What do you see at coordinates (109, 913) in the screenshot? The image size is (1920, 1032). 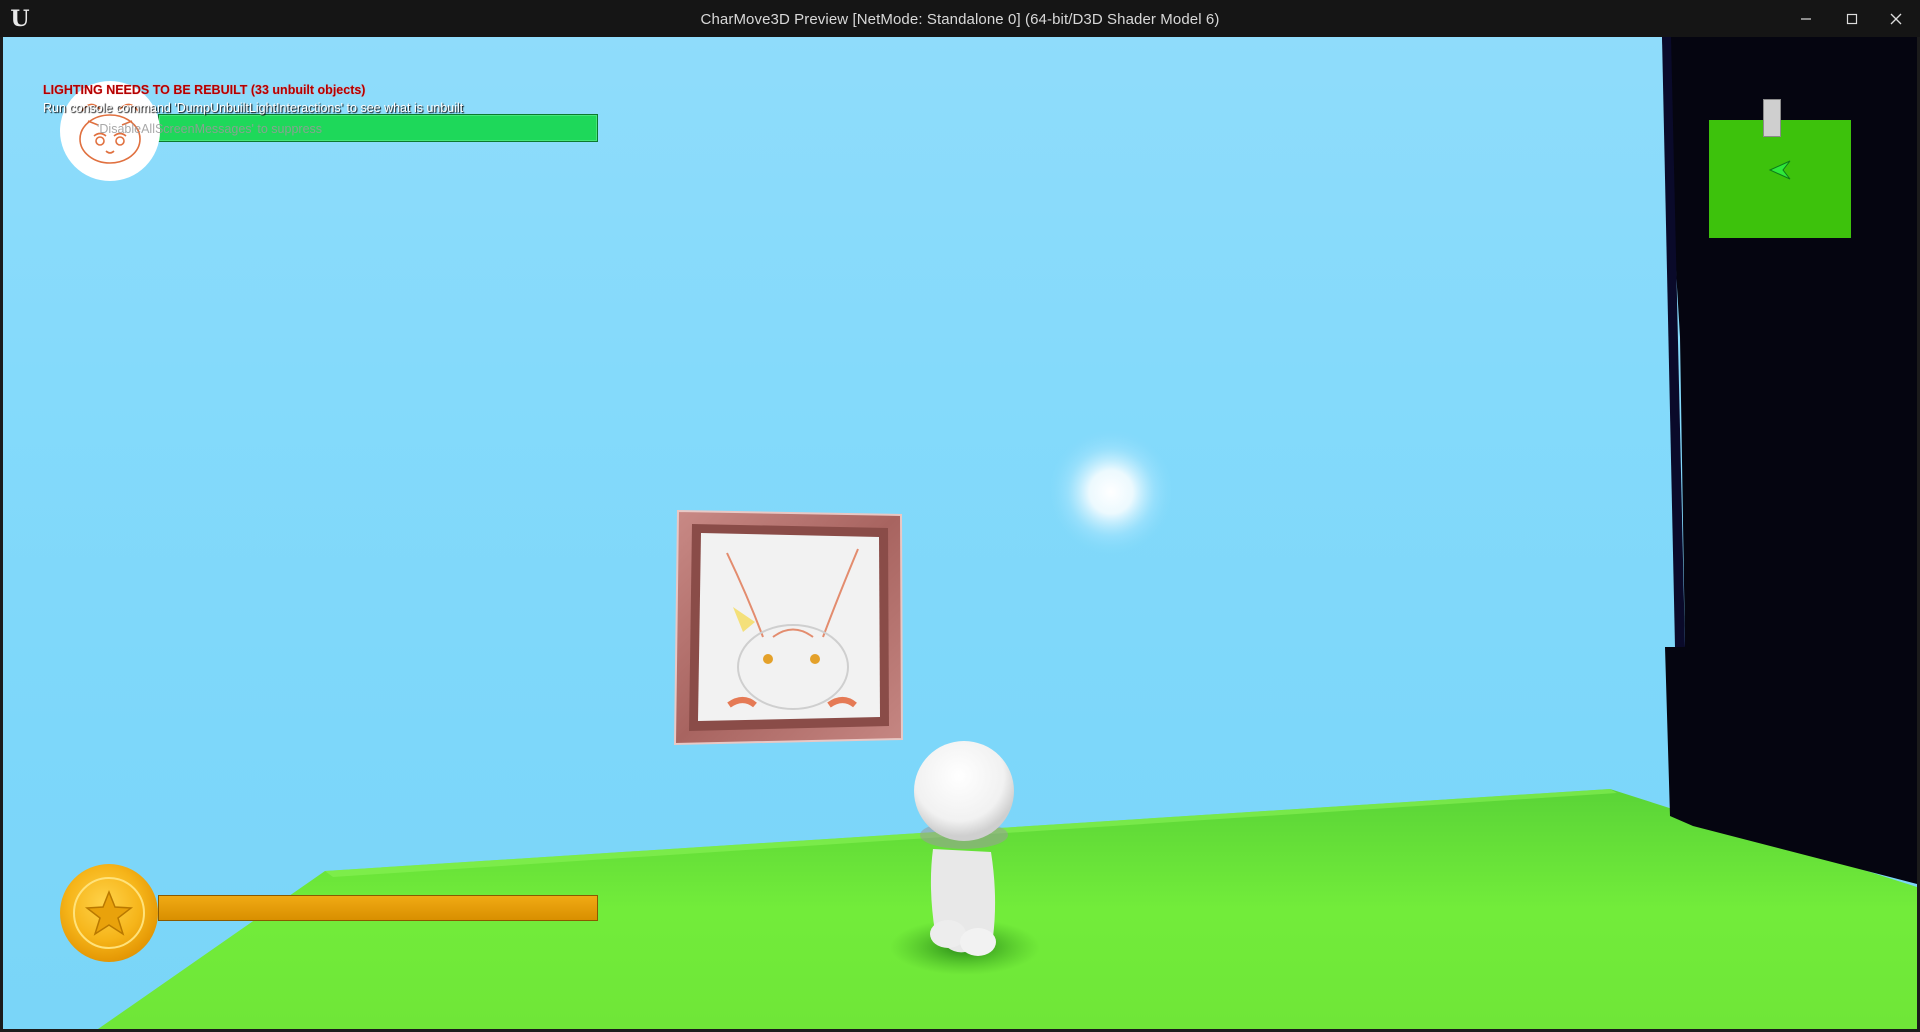 I see `star-coin-icon` at bounding box center [109, 913].